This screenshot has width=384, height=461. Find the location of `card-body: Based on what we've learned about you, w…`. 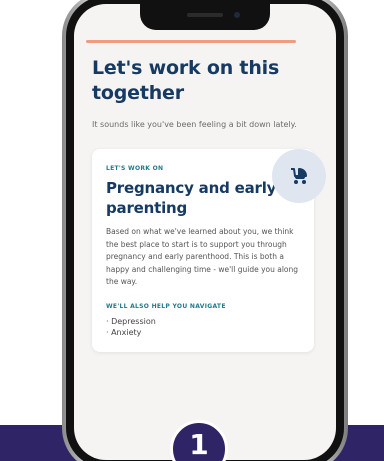

card-body: Based on what we've learned about you, w… is located at coordinates (202, 256).